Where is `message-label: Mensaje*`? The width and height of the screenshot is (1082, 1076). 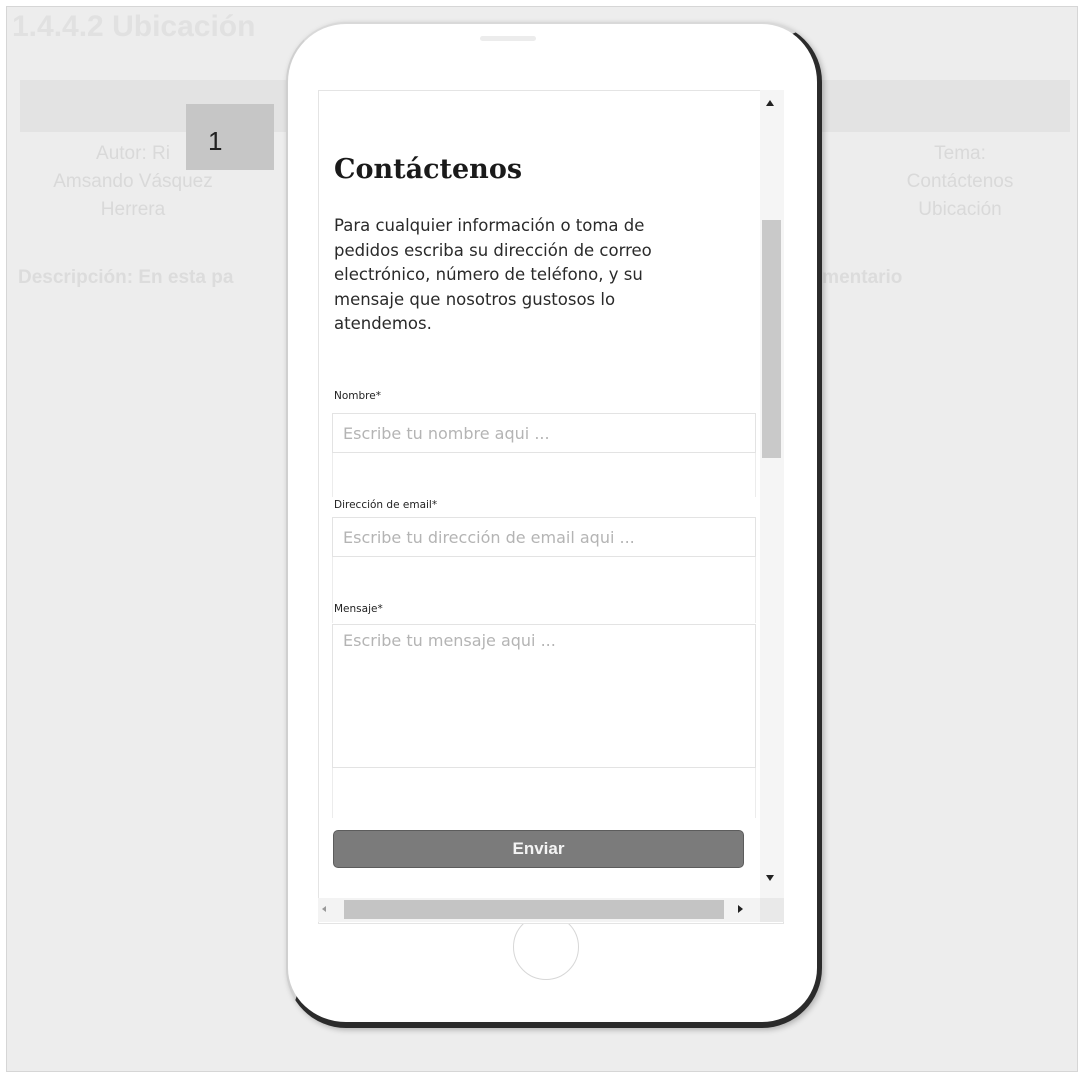 message-label: Mensaje* is located at coordinates (358, 609).